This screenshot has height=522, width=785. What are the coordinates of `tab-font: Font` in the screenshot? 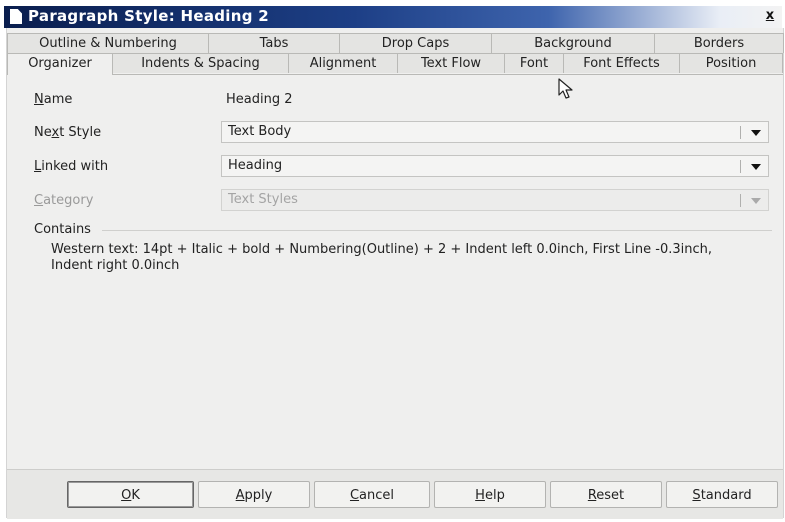 It's located at (534, 63).